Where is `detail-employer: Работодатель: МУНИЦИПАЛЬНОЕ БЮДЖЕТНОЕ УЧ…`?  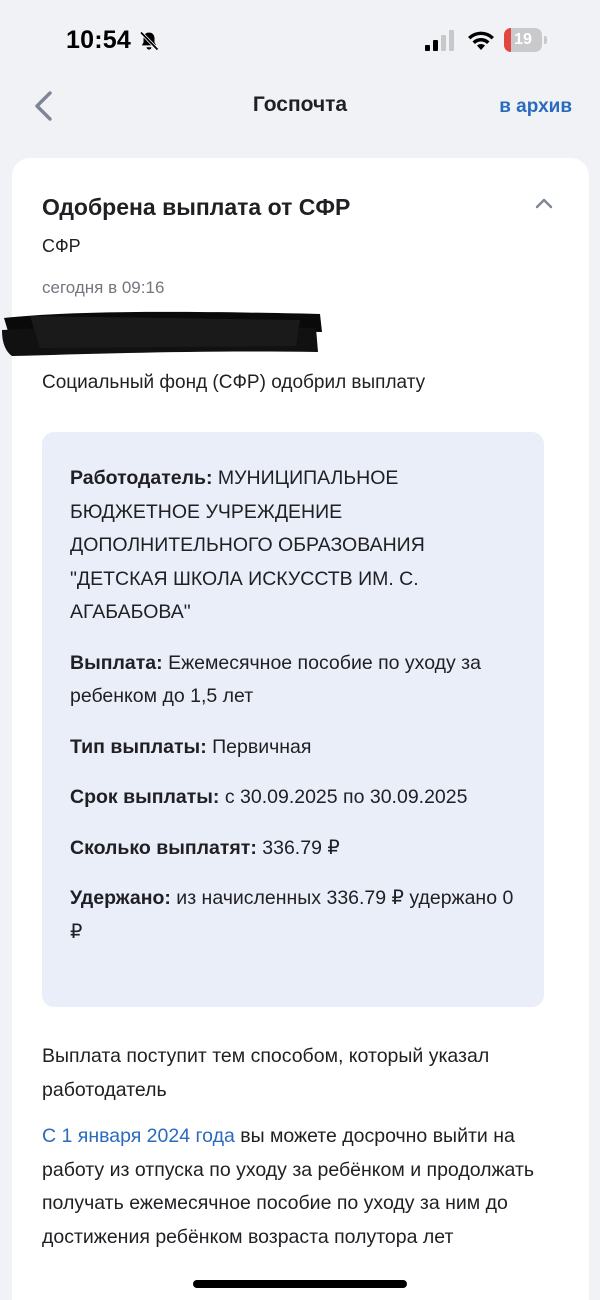 detail-employer: Работодатель: МУНИЦИПАЛЬНОЕ БЮДЖЕТНОЕ УЧ… is located at coordinates (293, 546).